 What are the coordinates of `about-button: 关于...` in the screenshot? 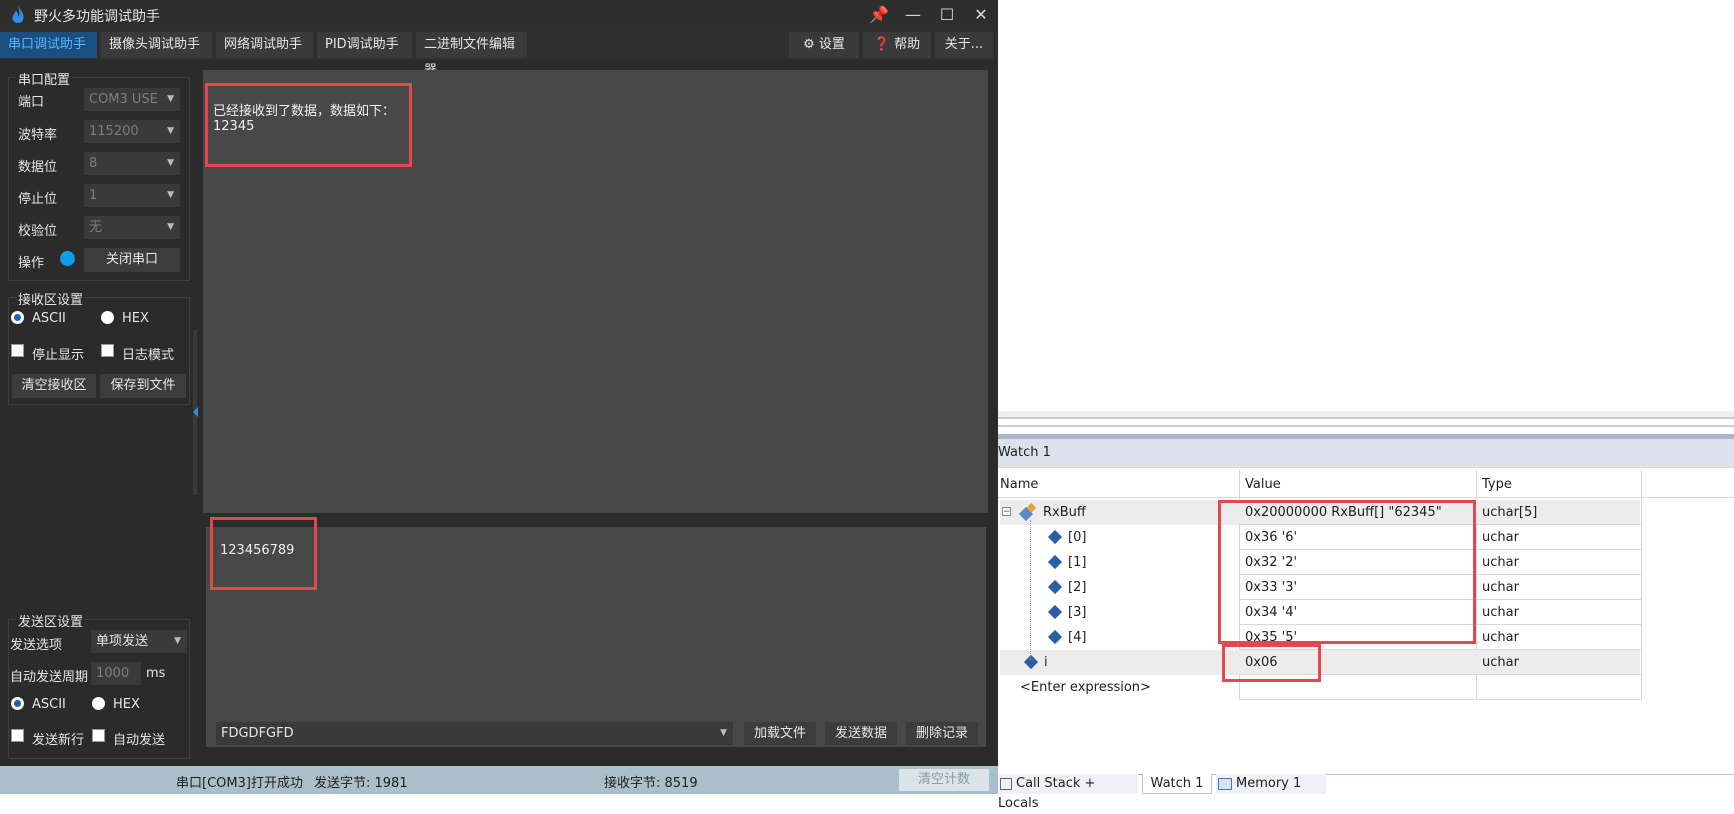 It's located at (964, 45).